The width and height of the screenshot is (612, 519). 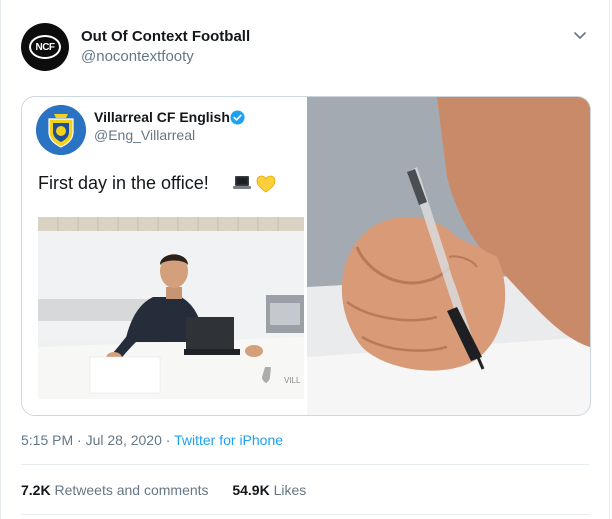 What do you see at coordinates (266, 184) in the screenshot?
I see `yellow-heart-icon` at bounding box center [266, 184].